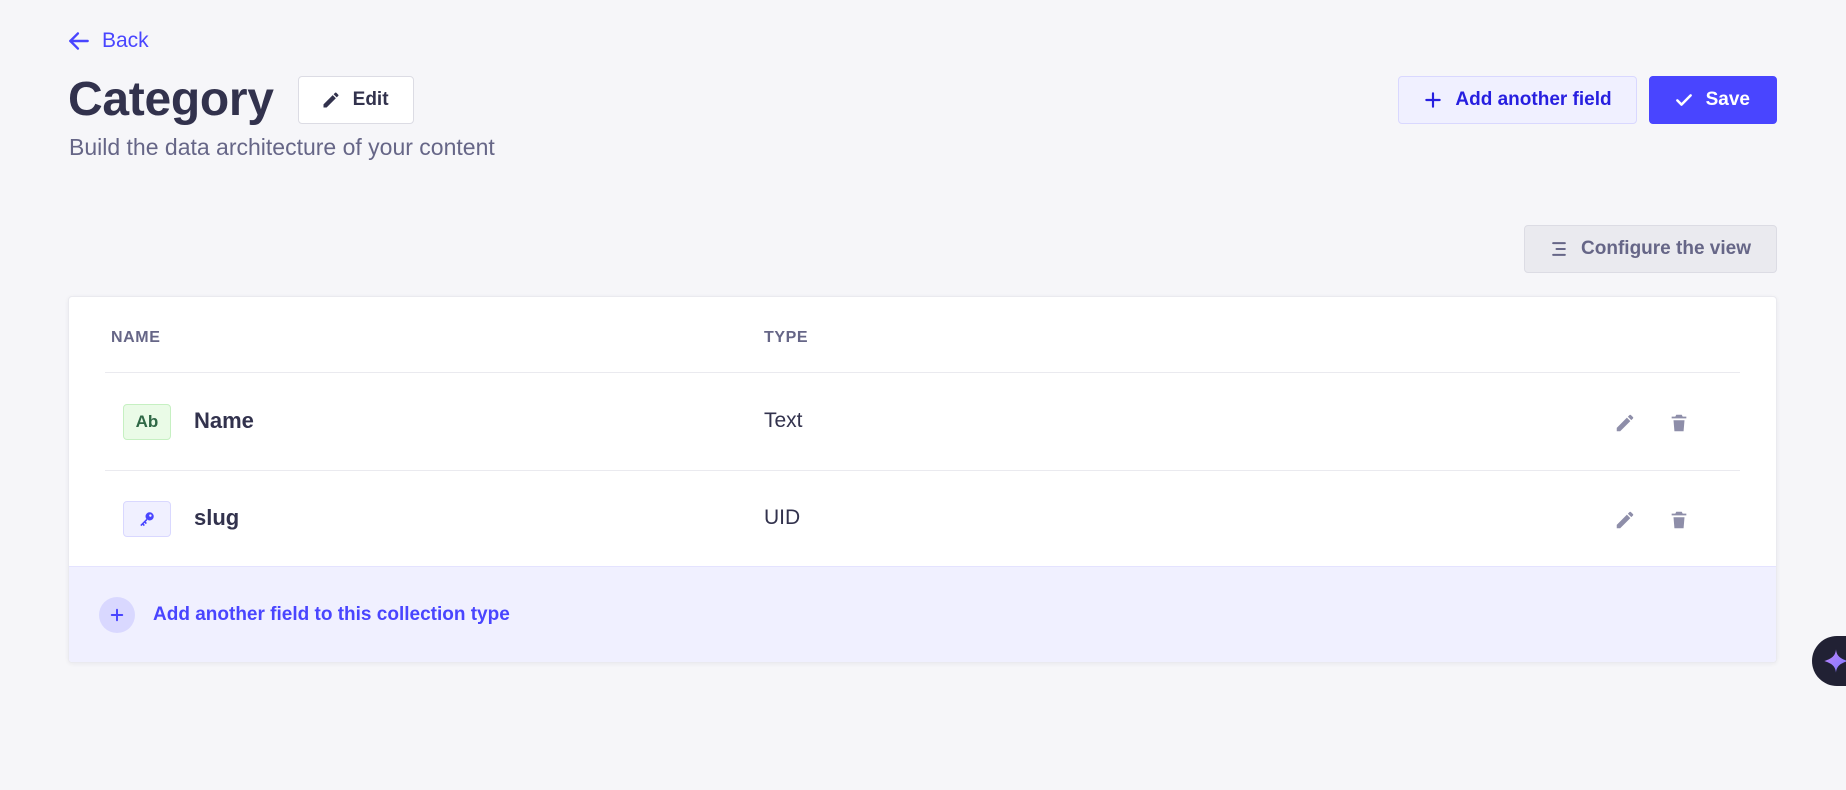  What do you see at coordinates (79, 41) in the screenshot?
I see `arrow-left-icon` at bounding box center [79, 41].